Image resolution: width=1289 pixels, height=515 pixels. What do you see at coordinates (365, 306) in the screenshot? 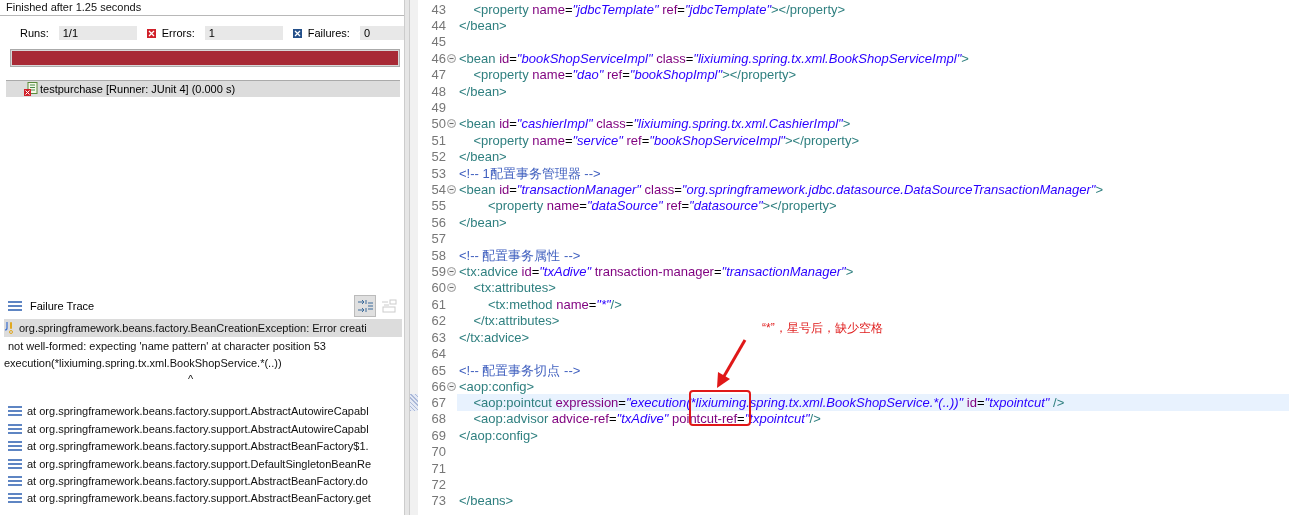
I see `filter-stack-button` at bounding box center [365, 306].